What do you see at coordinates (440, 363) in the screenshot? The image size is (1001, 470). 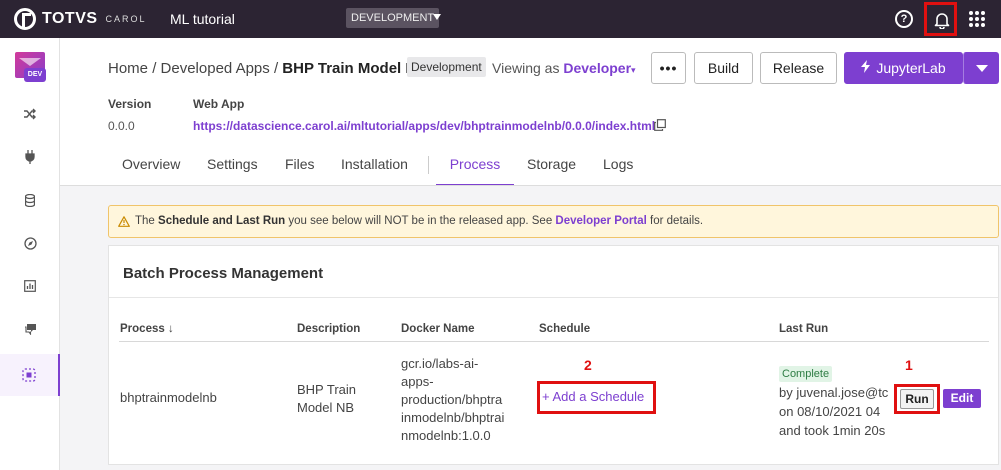 I see `docker-name-line: gcr.io/labs-ai-` at bounding box center [440, 363].